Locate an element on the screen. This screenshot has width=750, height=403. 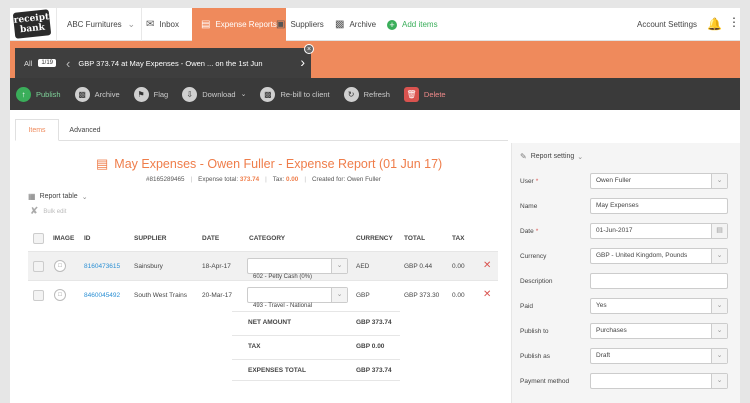
row-date: 18-Apr-17 is located at coordinates (216, 266).